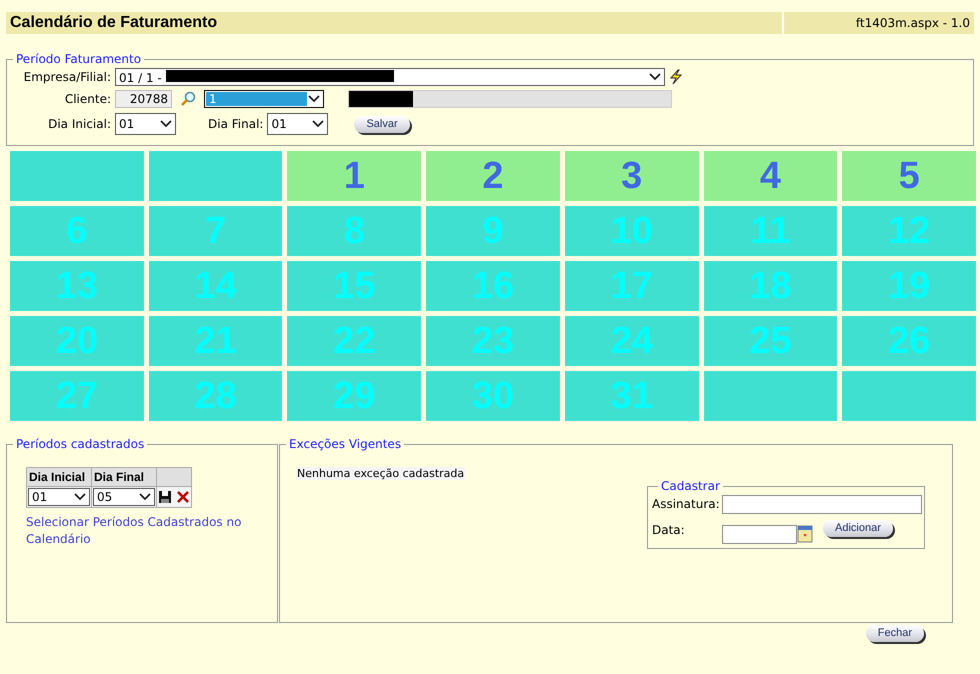 Image resolution: width=980 pixels, height=674 pixels. Describe the element at coordinates (493, 176) in the screenshot. I see `calendar-day: 2` at that location.